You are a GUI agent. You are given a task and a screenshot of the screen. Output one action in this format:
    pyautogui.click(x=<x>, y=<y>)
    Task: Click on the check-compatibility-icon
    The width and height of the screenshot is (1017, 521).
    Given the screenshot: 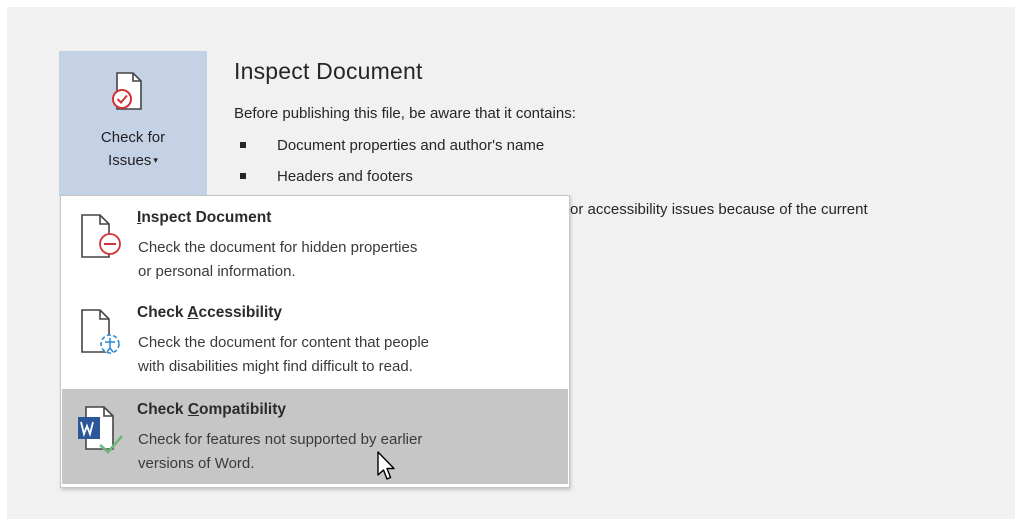 What is the action you would take?
    pyautogui.click(x=100, y=430)
    